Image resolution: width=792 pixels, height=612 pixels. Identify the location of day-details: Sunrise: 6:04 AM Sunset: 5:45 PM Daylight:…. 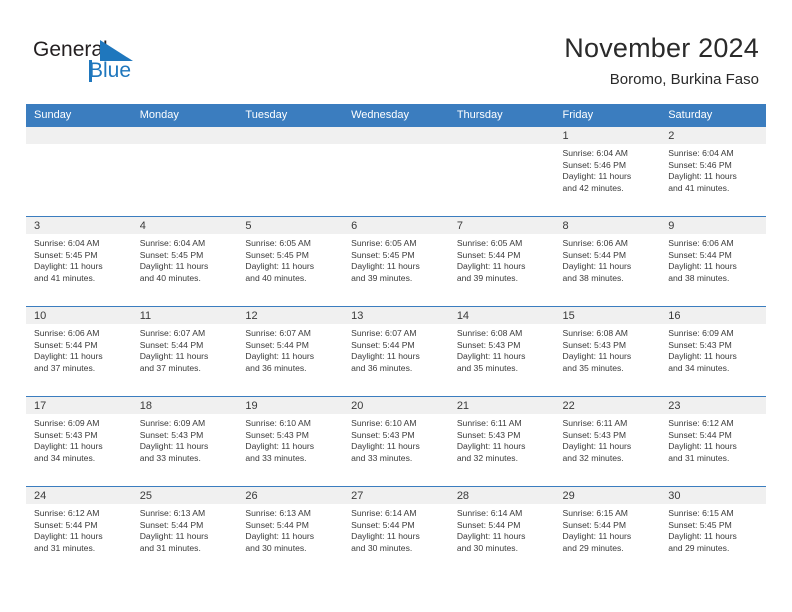
(79, 259).